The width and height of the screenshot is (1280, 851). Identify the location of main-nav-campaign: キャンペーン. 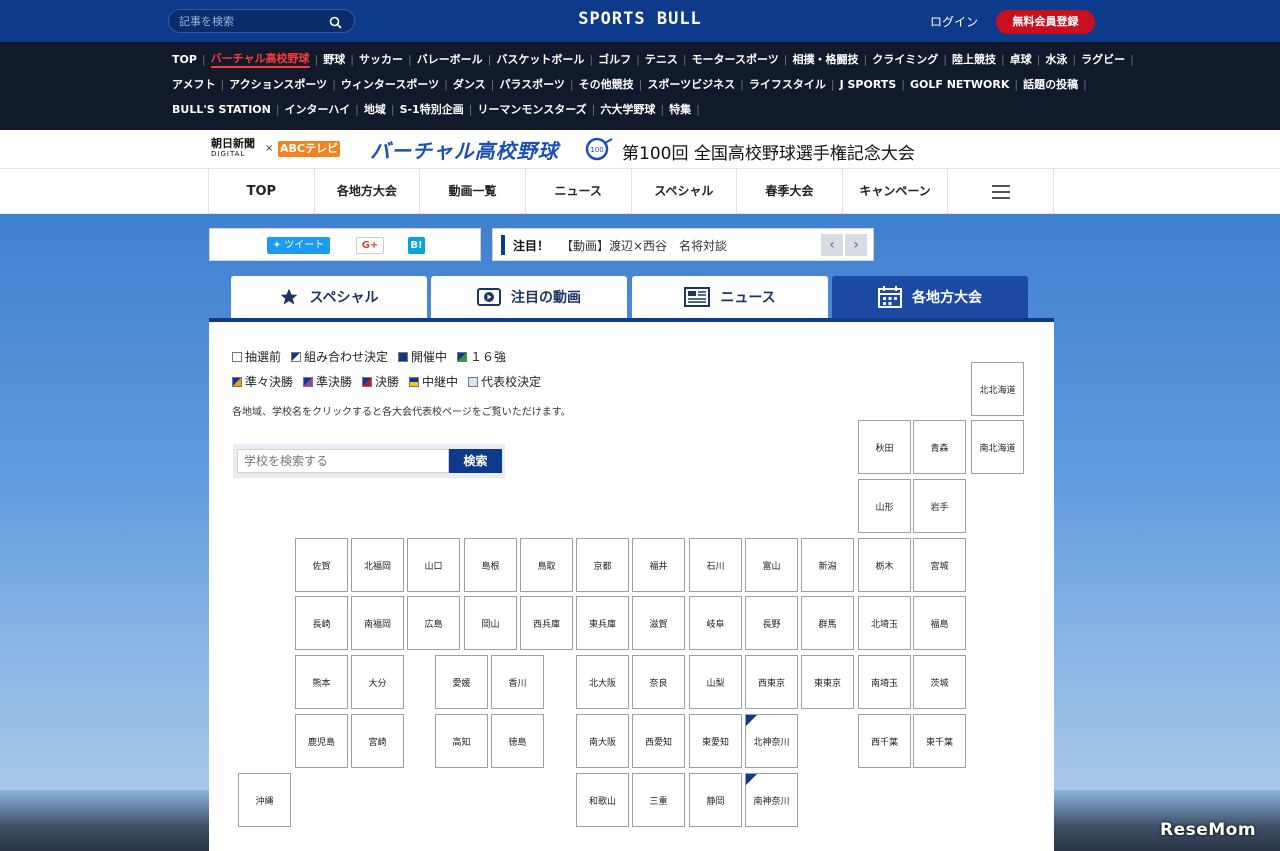
(896, 191).